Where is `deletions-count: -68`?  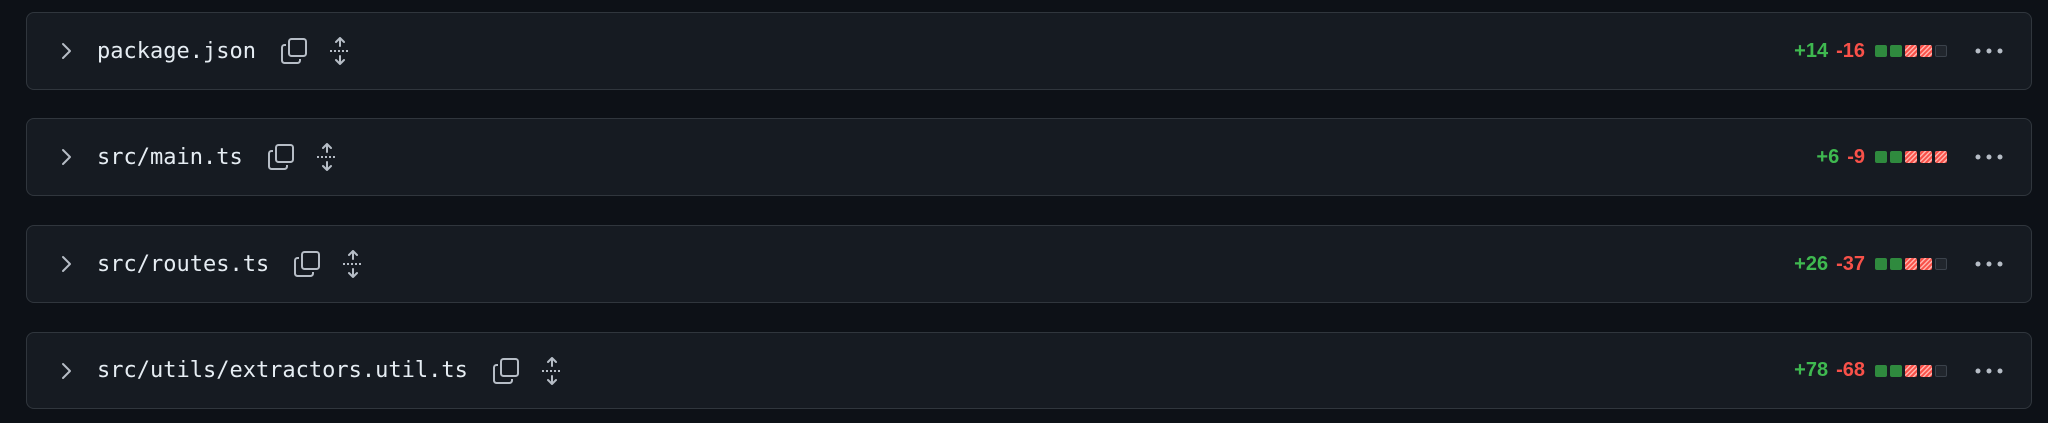 deletions-count: -68 is located at coordinates (1850, 370).